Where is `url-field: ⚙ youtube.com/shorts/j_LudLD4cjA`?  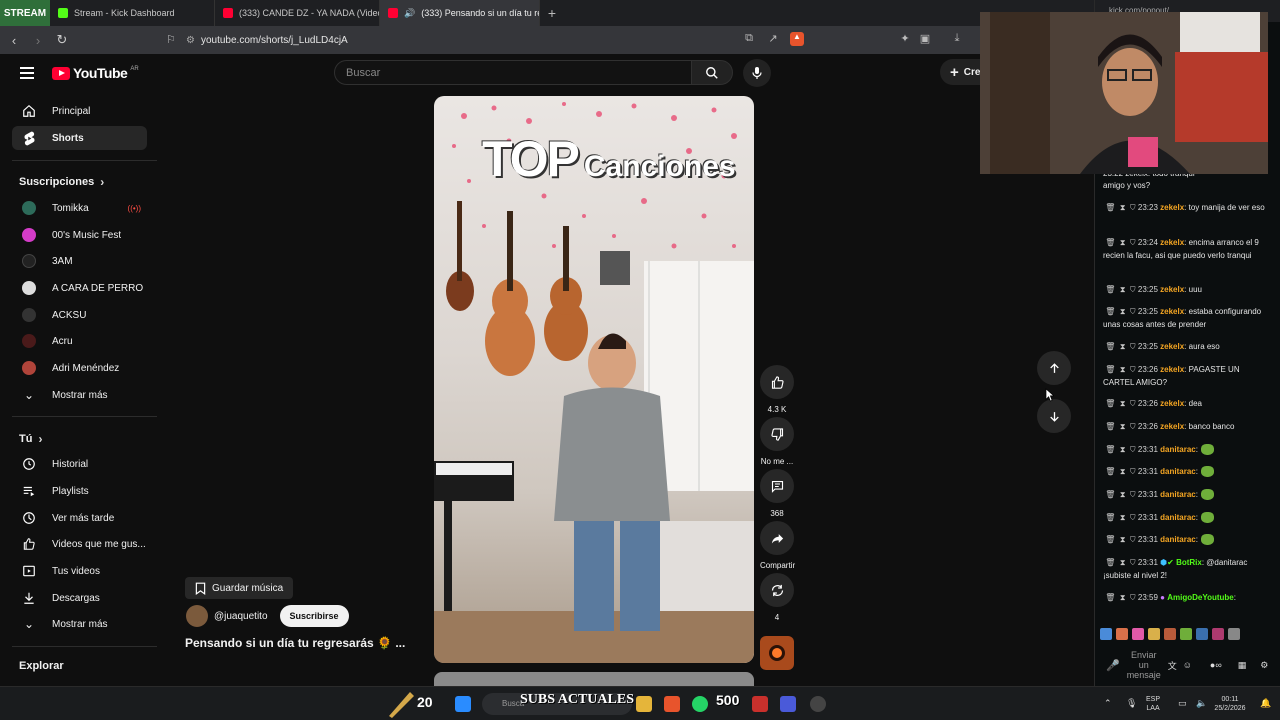
url-field: ⚙ youtube.com/shorts/j_LudLD4cjA is located at coordinates (536, 40).